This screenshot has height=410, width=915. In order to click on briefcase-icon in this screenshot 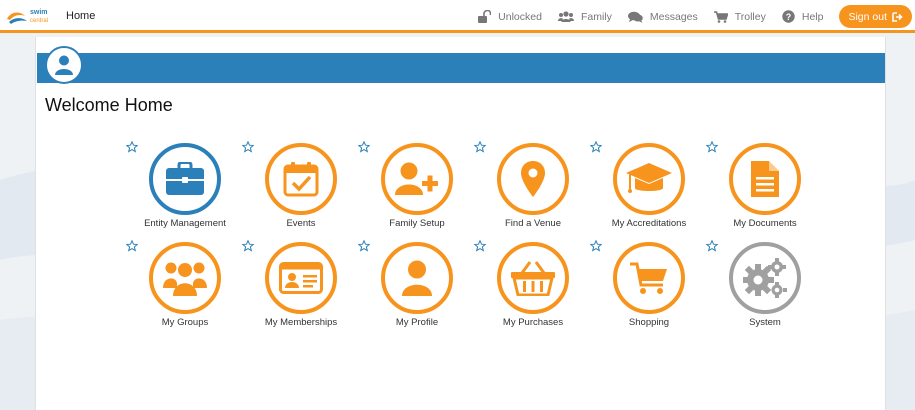, I will do `click(185, 178)`.